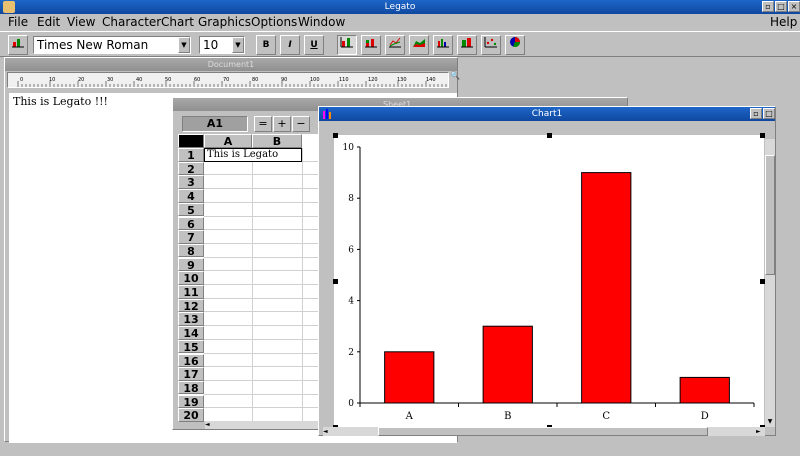 This screenshot has height=456, width=800. What do you see at coordinates (191, 387) in the screenshot?
I see `row-header: 18` at bounding box center [191, 387].